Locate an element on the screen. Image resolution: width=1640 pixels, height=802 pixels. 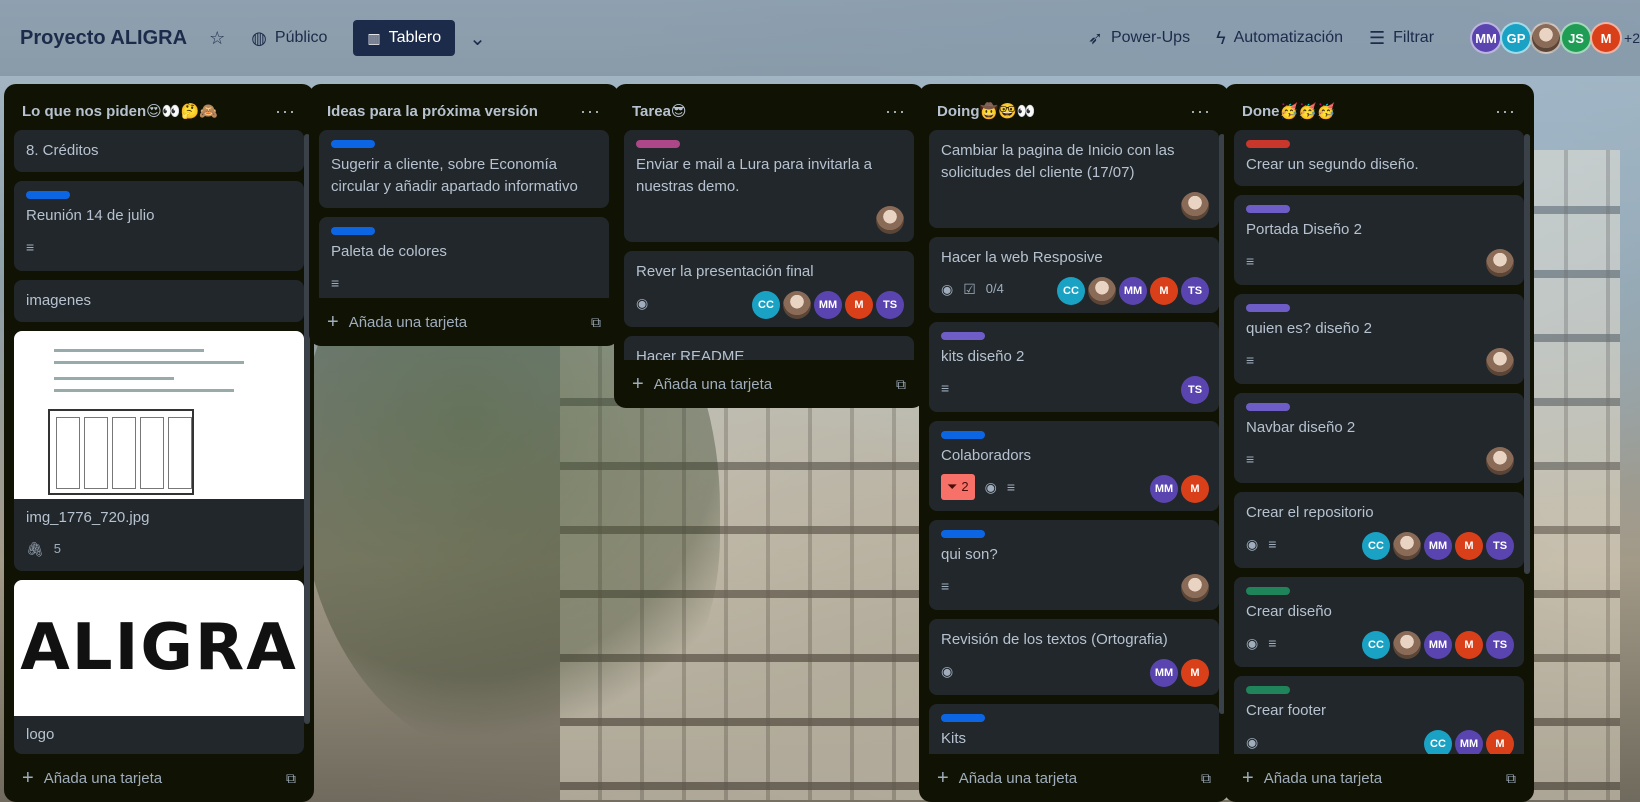
card: Revisión de los textos (Ortografia) ◉ MM M is located at coordinates (1074, 657).